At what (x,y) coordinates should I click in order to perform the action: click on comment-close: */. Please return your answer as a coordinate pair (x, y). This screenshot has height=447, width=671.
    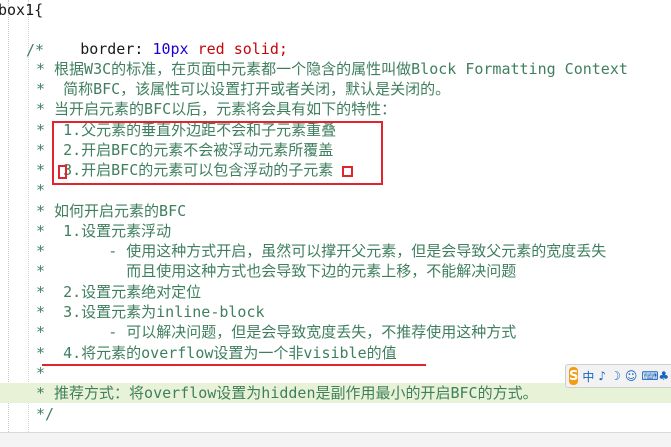
    Looking at the image, I should click on (45, 414).